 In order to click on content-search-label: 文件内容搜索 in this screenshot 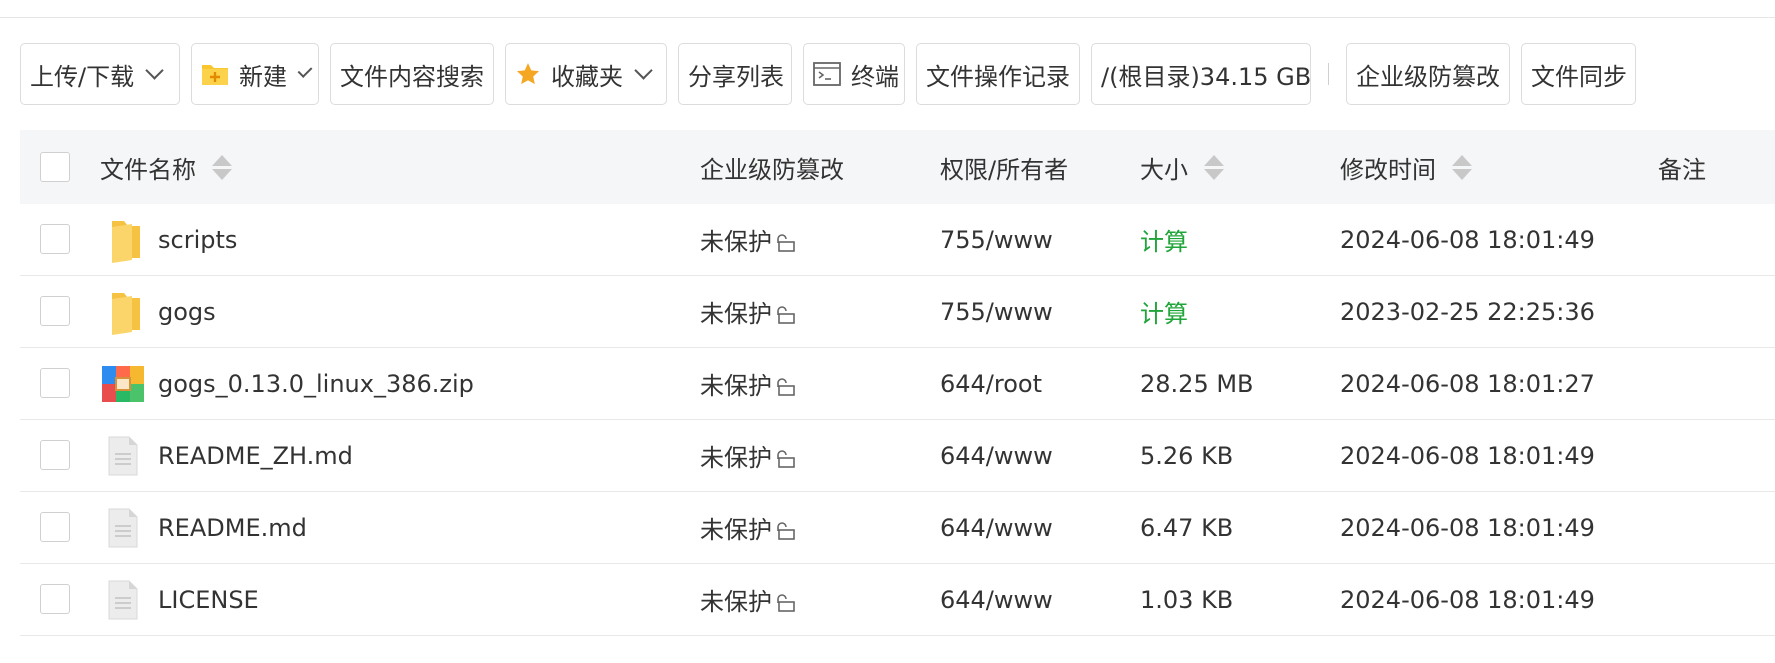, I will do `click(412, 76)`.